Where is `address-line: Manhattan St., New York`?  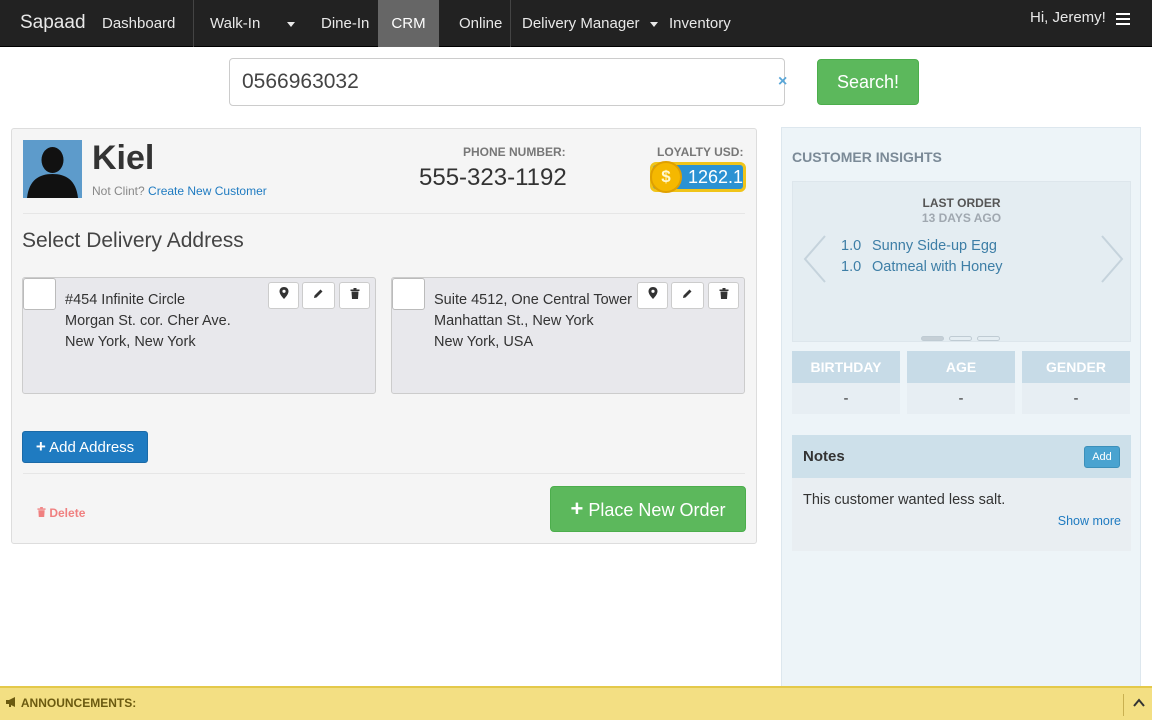 address-line: Manhattan St., New York is located at coordinates (514, 321).